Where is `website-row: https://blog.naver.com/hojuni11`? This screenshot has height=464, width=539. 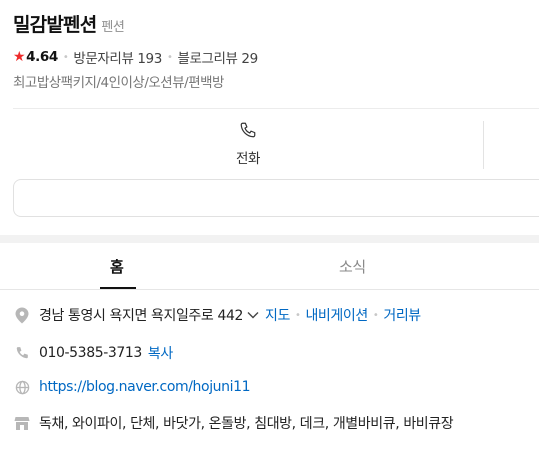 website-row: https://blog.naver.com/hojuni11 is located at coordinates (132, 387).